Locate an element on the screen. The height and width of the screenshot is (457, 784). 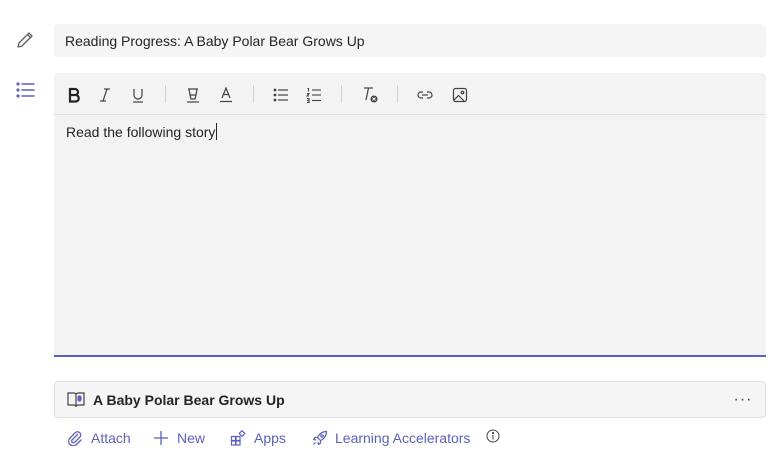
resource-title: A Baby Polar Bear Grows Up is located at coordinates (189, 400).